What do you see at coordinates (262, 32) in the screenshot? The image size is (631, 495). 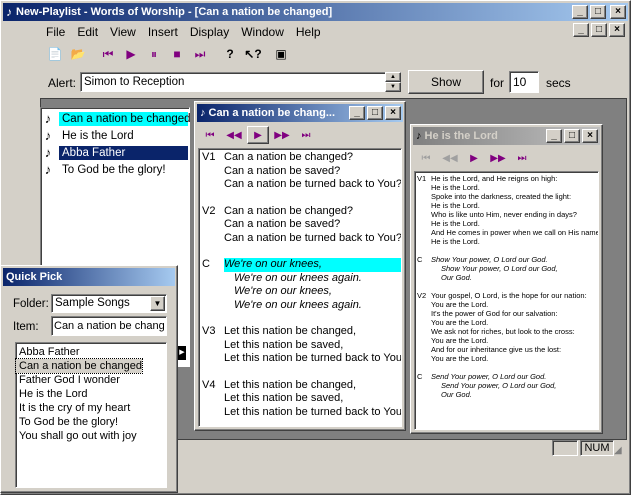 I see `menu-window: Window` at bounding box center [262, 32].